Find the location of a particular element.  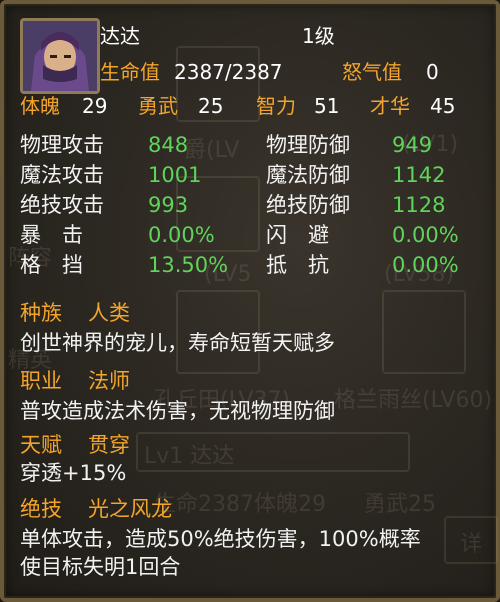

background-text: Lv1 达达 is located at coordinates (189, 456).